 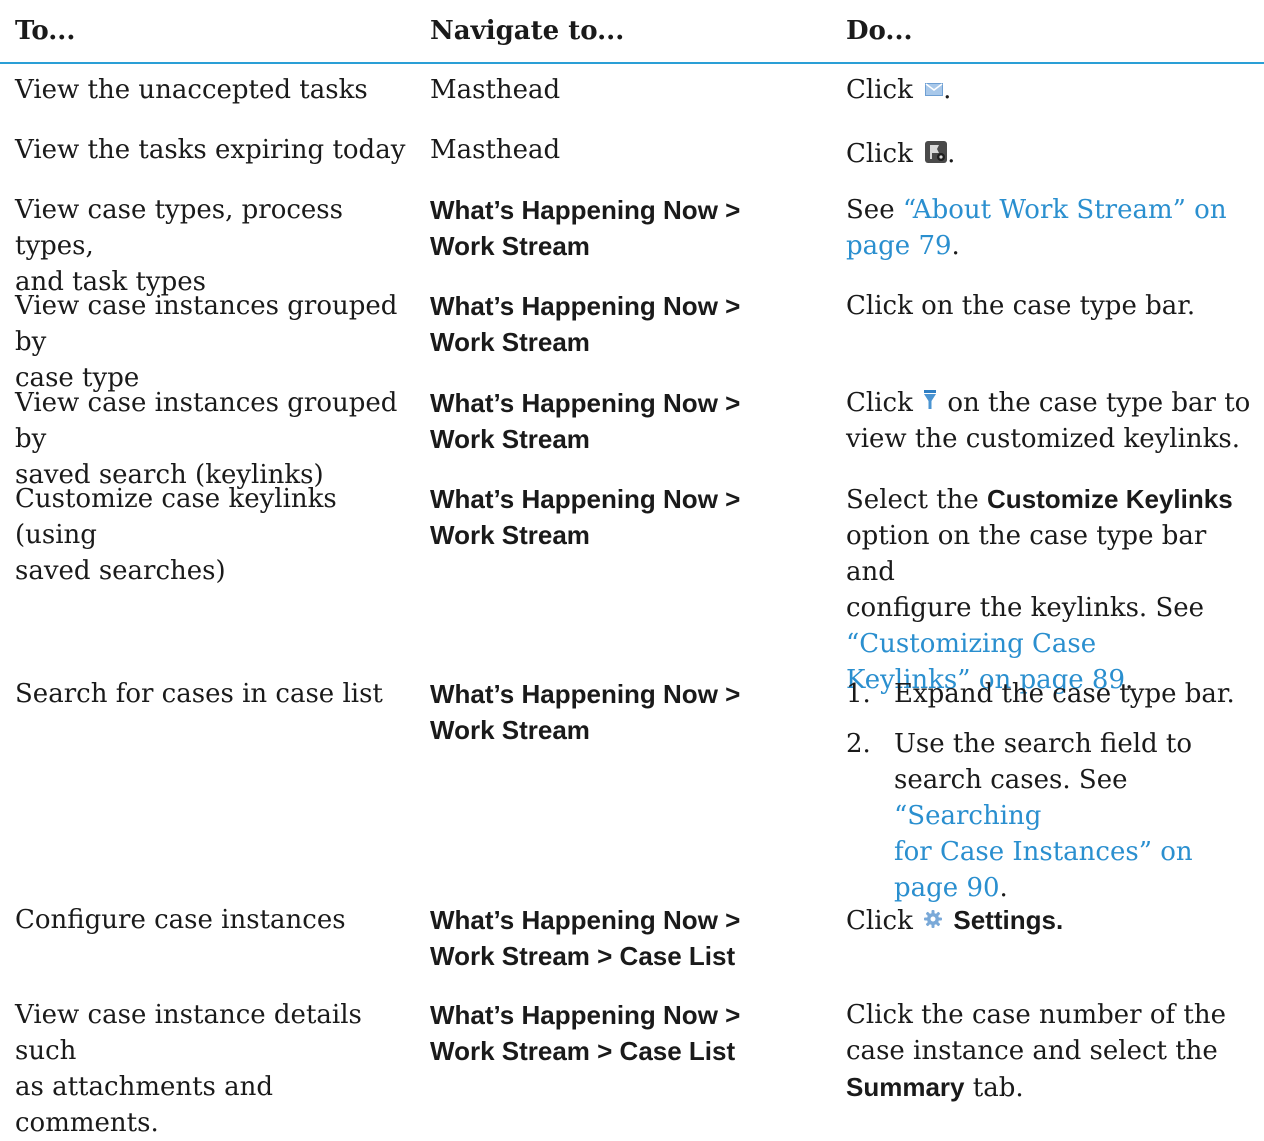 I want to click on do-text: See, so click(x=870, y=210).